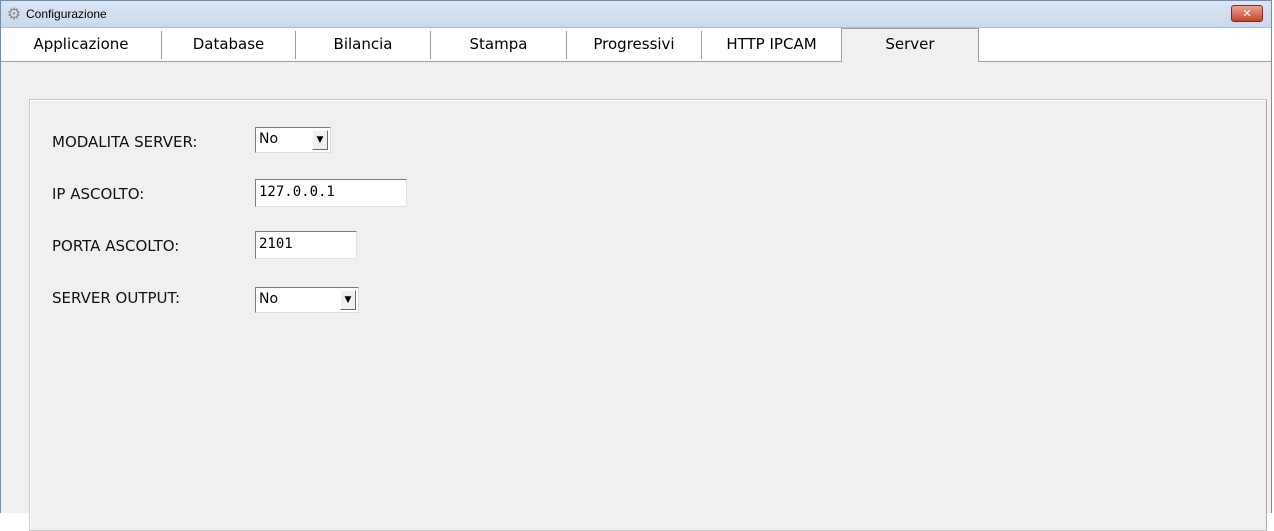 The image size is (1274, 531). I want to click on porta-ascolto-input: 2101, so click(306, 245).